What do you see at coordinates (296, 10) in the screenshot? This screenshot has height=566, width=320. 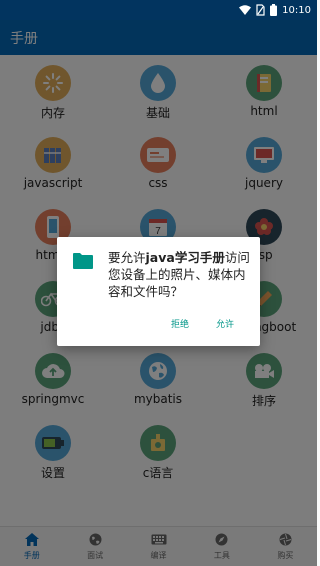 I see `status-time: 10:10` at bounding box center [296, 10].